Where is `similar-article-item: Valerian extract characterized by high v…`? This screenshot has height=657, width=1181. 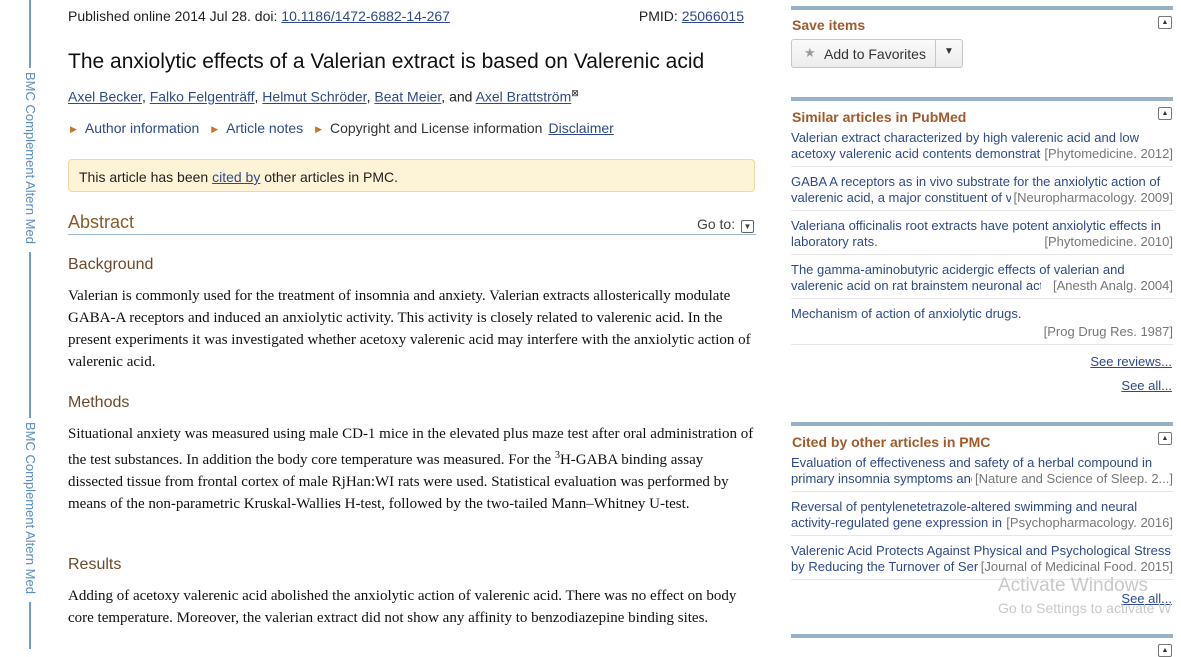 similar-article-item: Valerian extract characterized by high v… is located at coordinates (982, 148).